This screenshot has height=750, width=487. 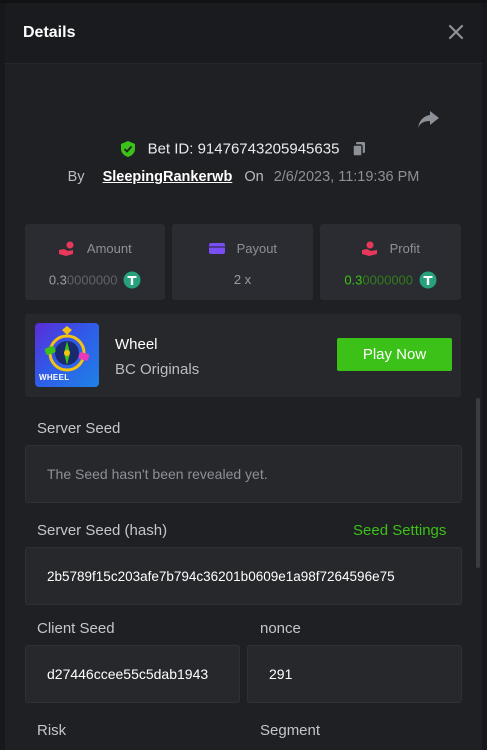 I want to click on risk-label: Risk, so click(x=52, y=730).